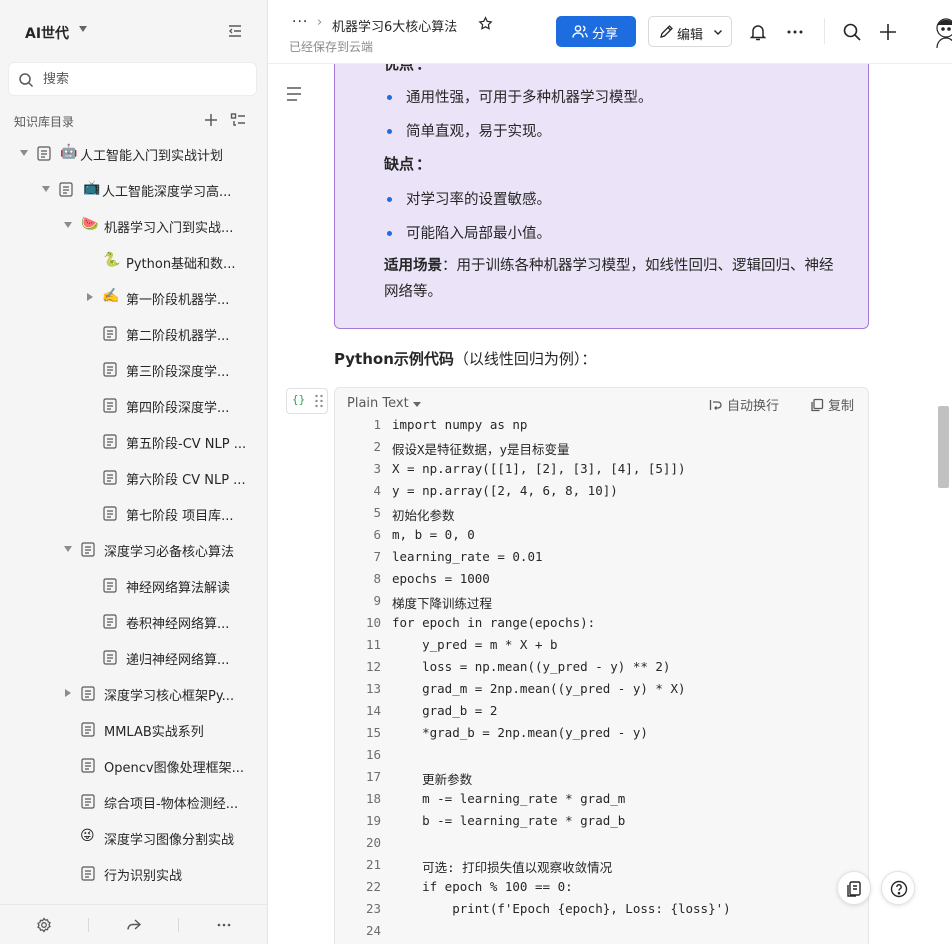  I want to click on code-line: 17 更新参数, so click(602, 777).